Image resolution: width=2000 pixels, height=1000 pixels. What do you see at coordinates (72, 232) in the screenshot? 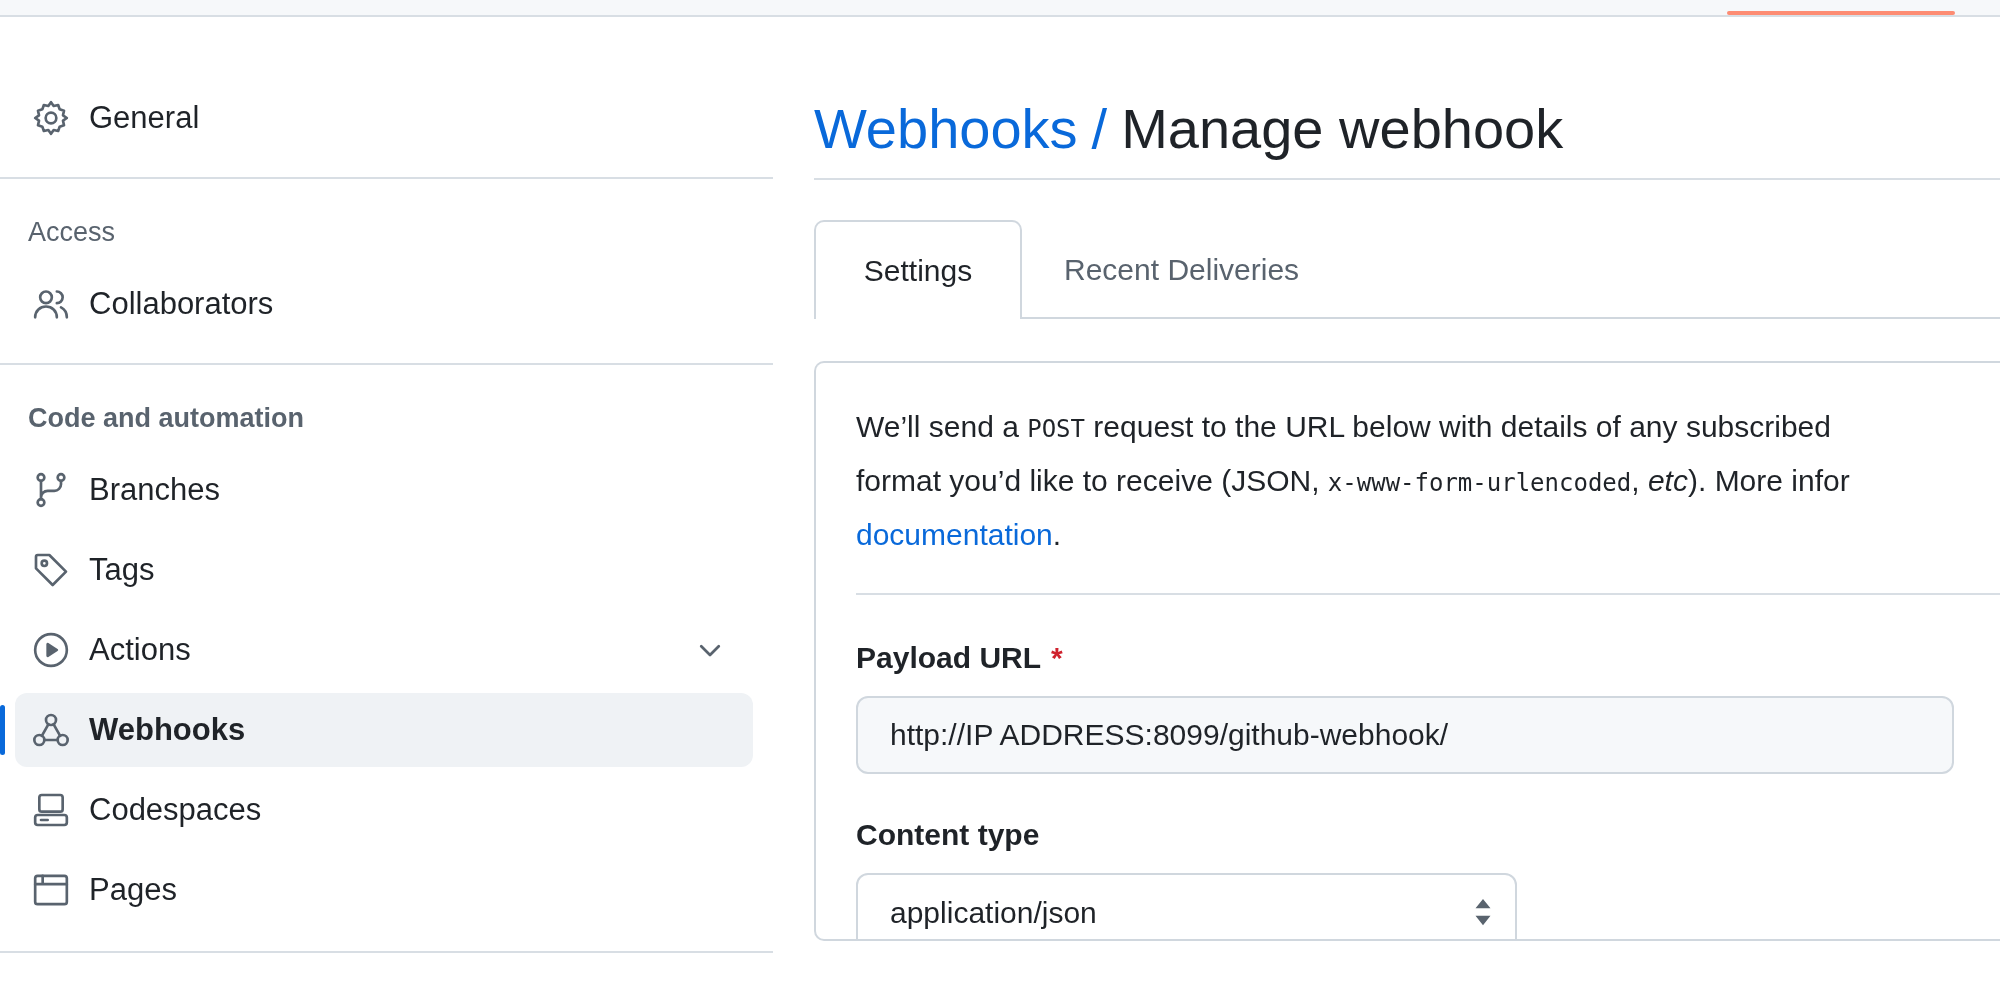
I see `section-heading: Access` at bounding box center [72, 232].